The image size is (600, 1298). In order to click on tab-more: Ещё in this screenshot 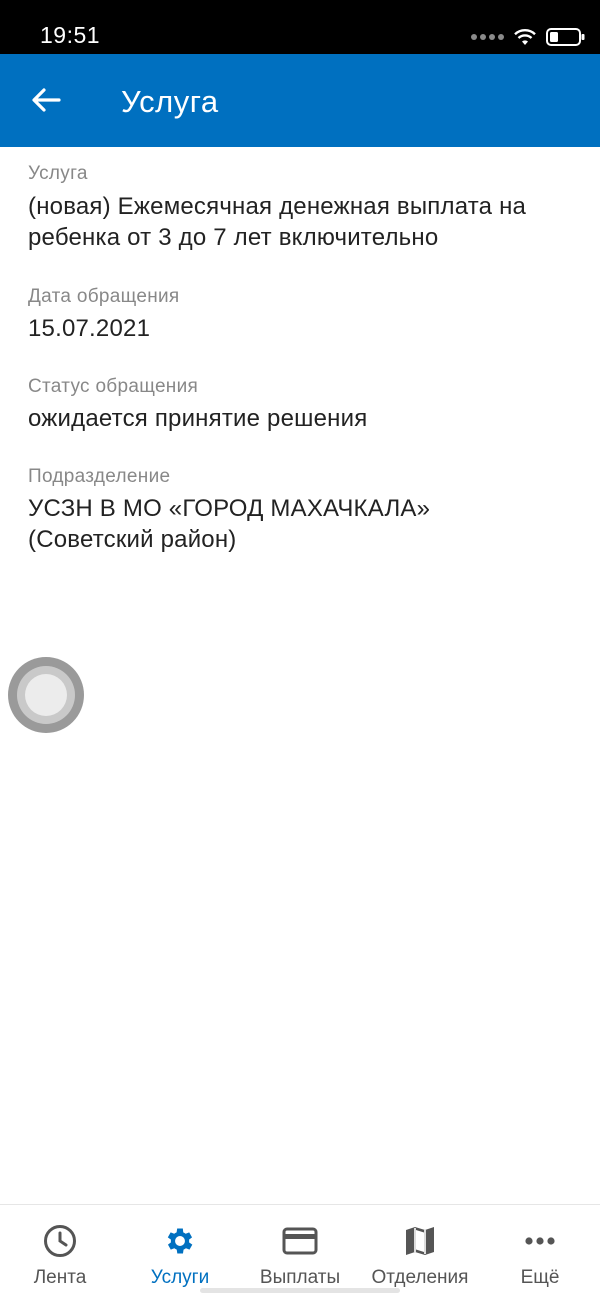, I will do `click(540, 1251)`.